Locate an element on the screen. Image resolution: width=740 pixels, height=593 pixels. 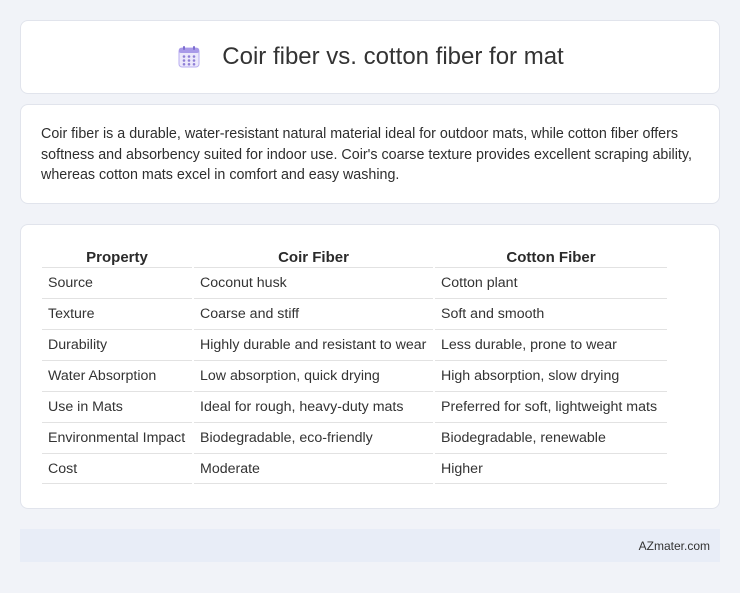
cotton-cell: Higher is located at coordinates (551, 468).